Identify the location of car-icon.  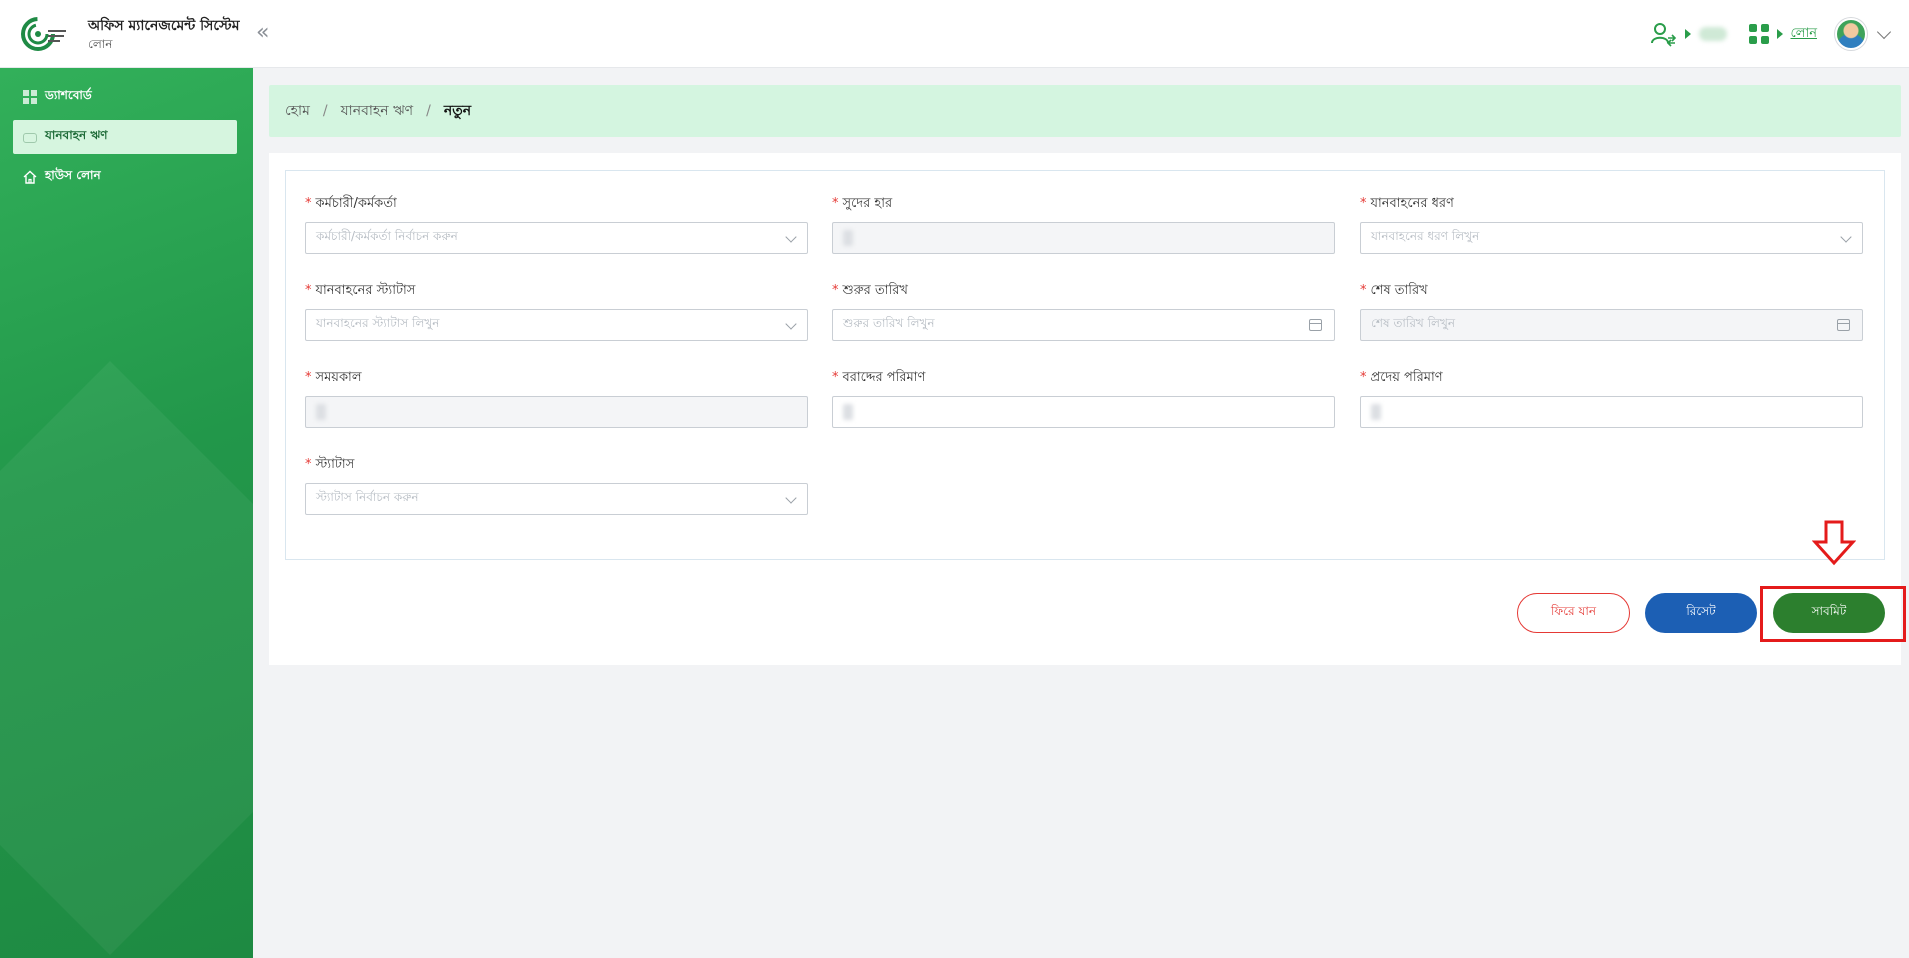
(30, 138).